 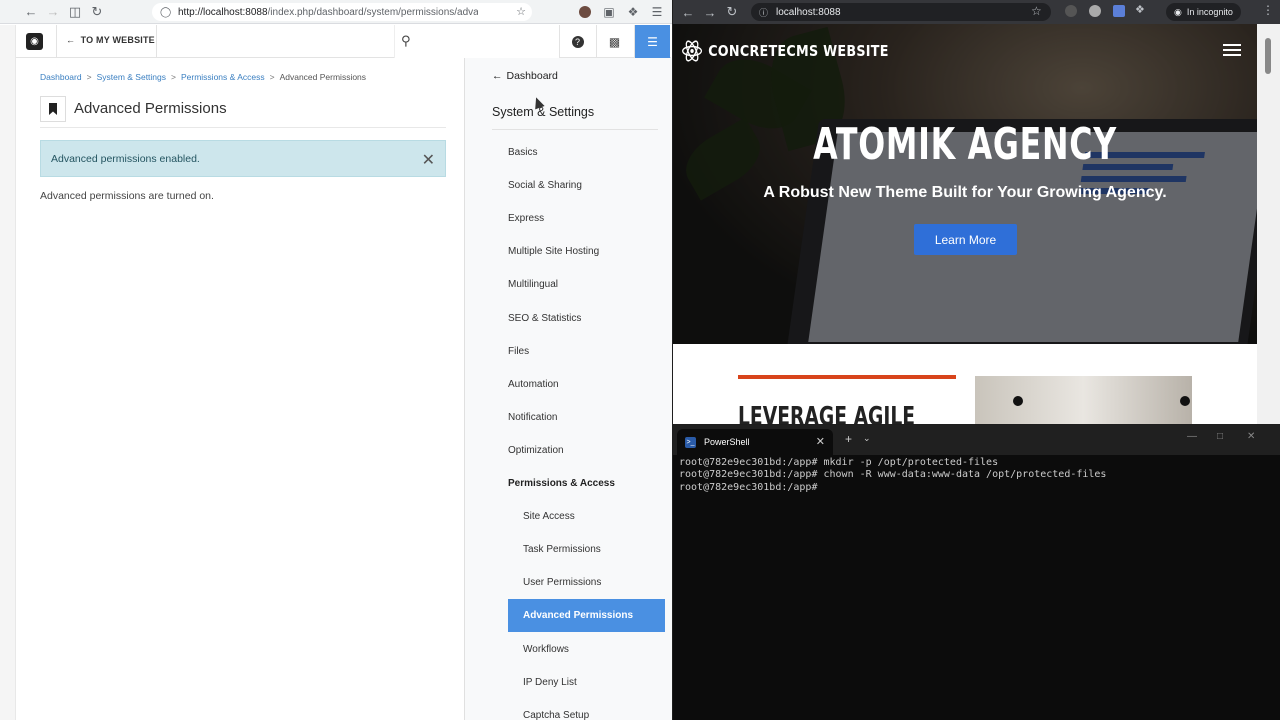 What do you see at coordinates (125, 159) in the screenshot?
I see `alert-text: Advanced permissions enabled.` at bounding box center [125, 159].